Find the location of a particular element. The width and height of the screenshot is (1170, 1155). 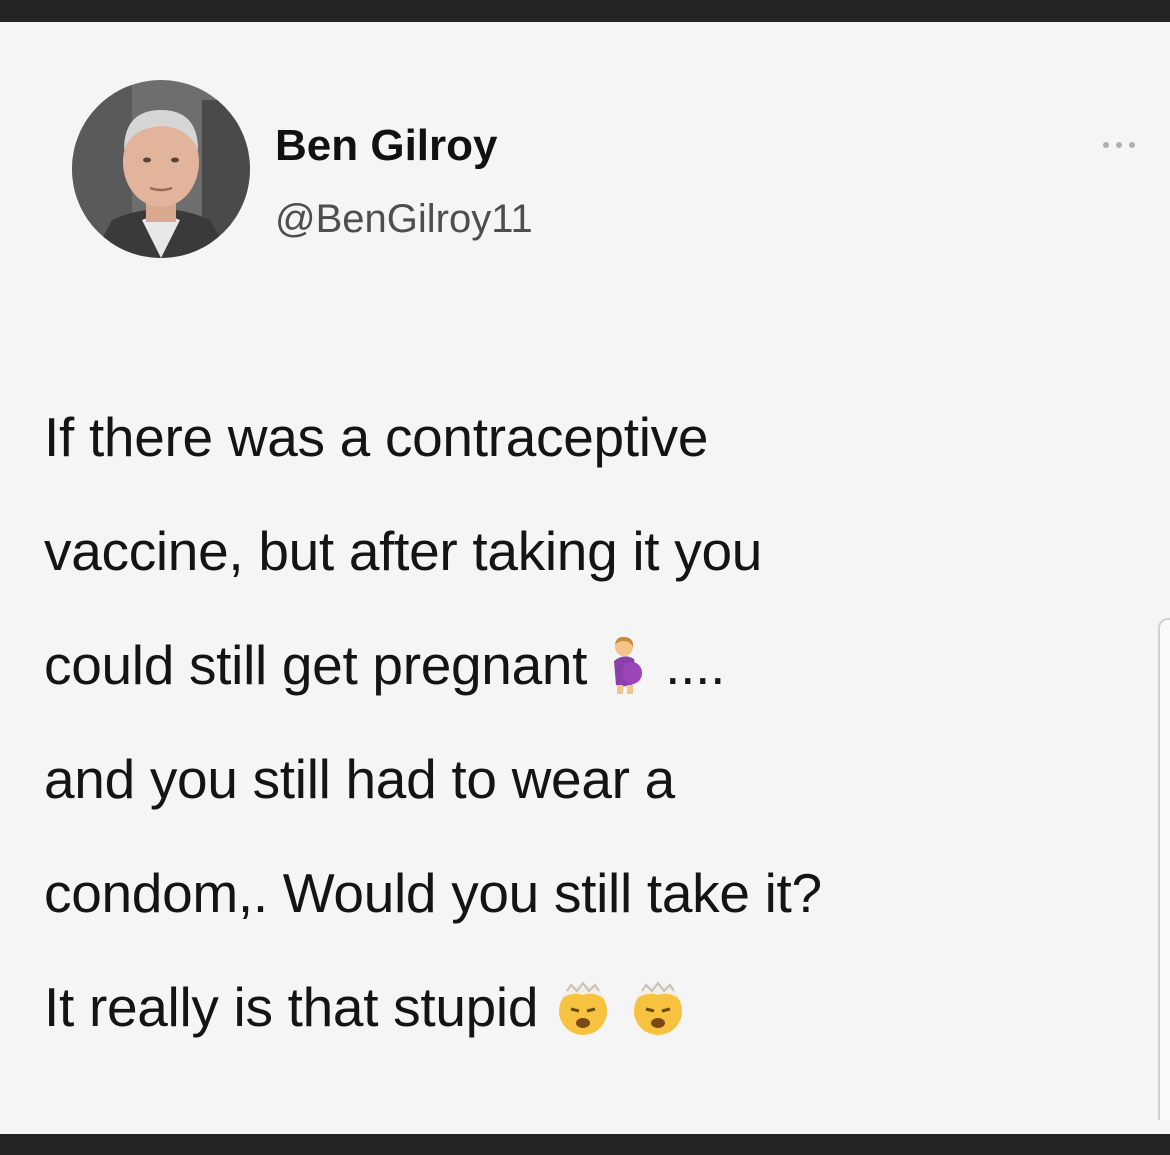

tweet-line-text: It really is that stupid is located at coordinates (291, 1007).